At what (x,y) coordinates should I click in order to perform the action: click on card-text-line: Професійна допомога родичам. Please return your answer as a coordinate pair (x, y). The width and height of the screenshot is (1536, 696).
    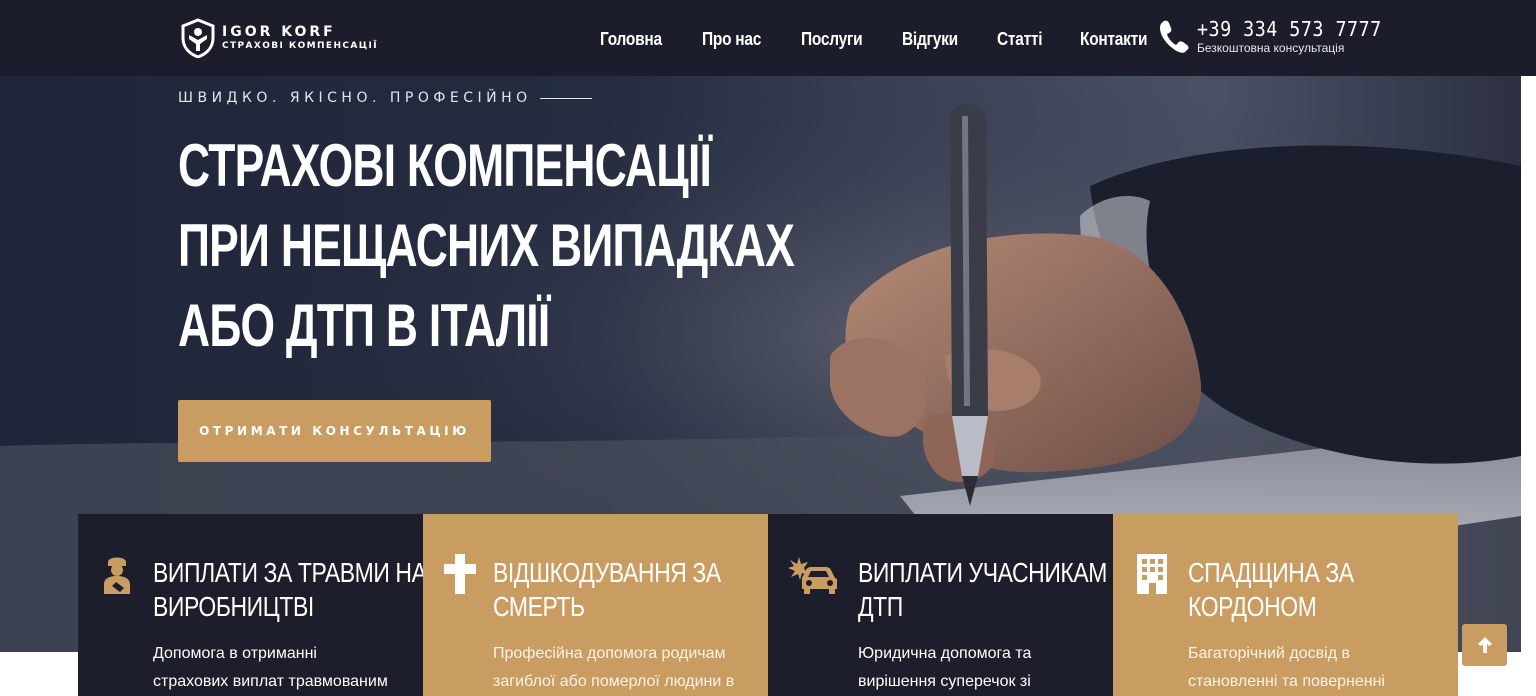
    Looking at the image, I should click on (609, 653).